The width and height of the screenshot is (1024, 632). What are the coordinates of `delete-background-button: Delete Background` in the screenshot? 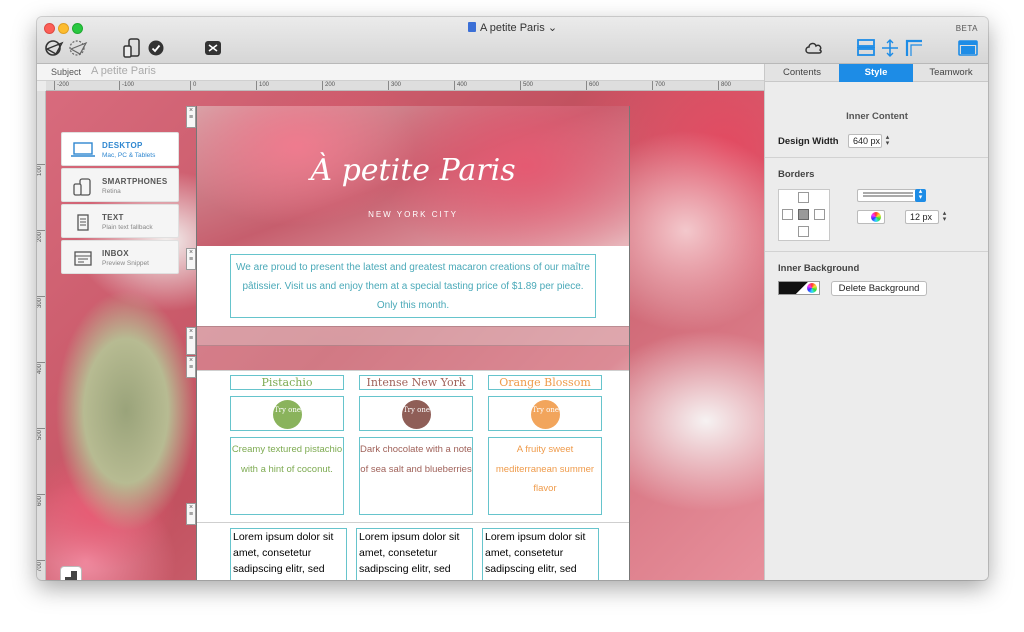 It's located at (879, 288).